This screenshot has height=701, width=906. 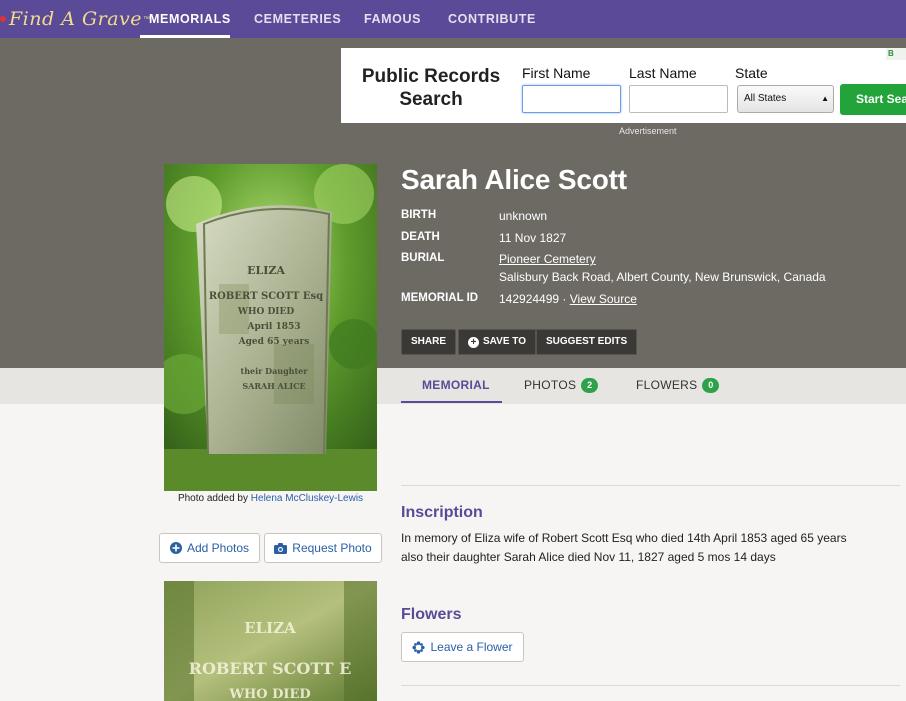 What do you see at coordinates (419, 215) in the screenshot?
I see `birth-label: BIRTH` at bounding box center [419, 215].